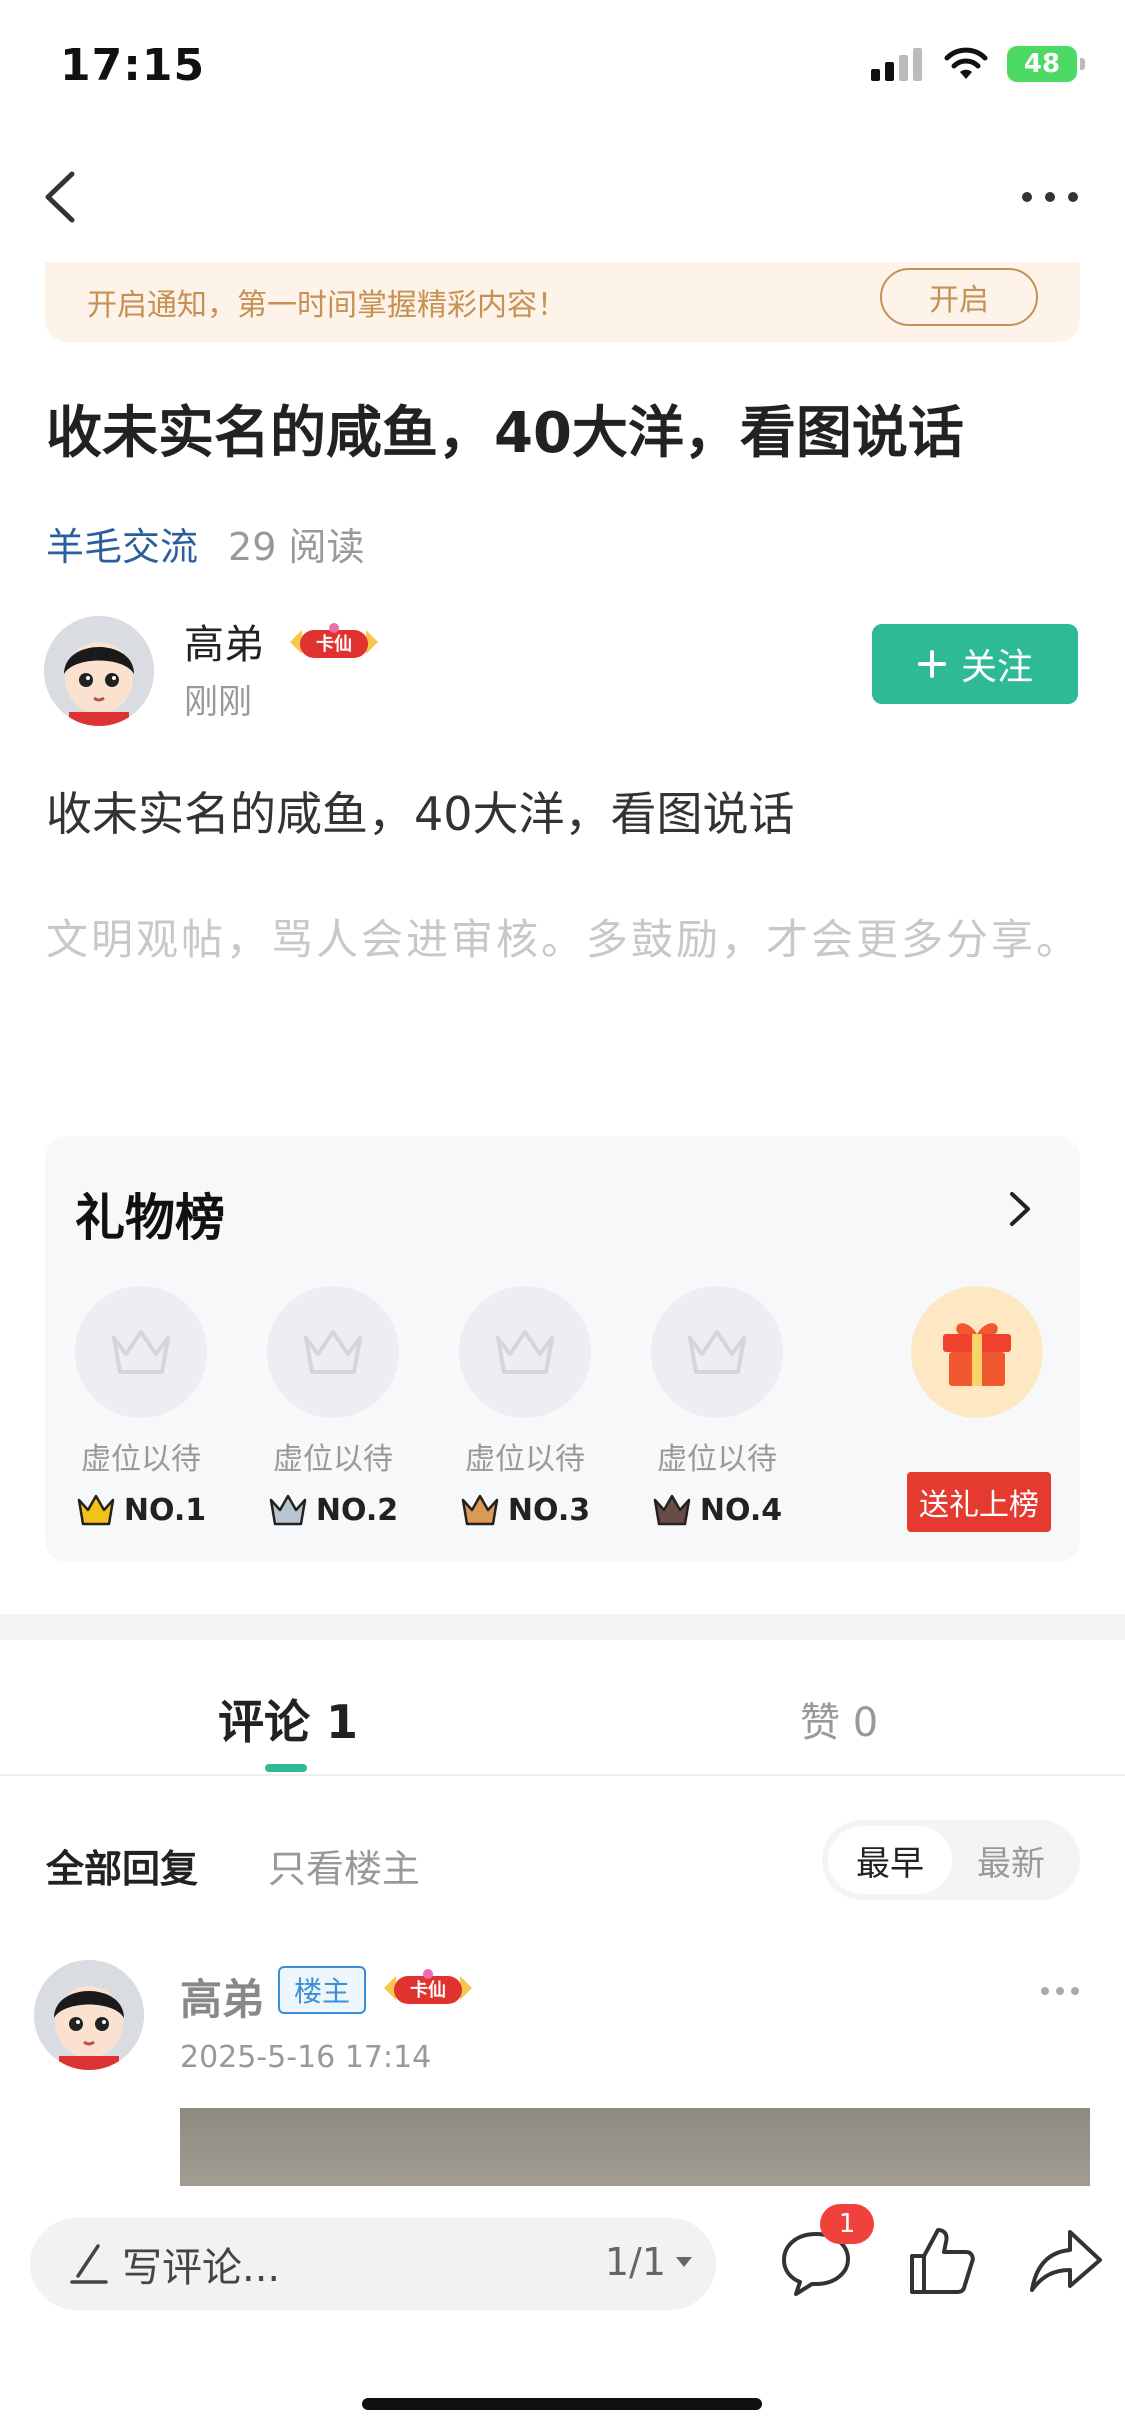 This screenshot has width=1125, height=2436. What do you see at coordinates (996, 667) in the screenshot?
I see `follow-label: 关注` at bounding box center [996, 667].